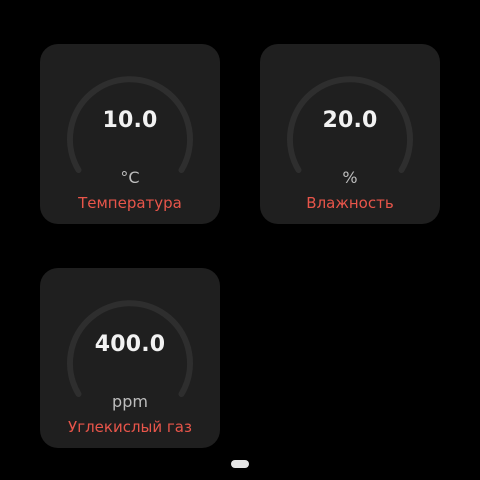  Describe the element at coordinates (350, 203) in the screenshot. I see `humidity-label: Влажность` at that location.